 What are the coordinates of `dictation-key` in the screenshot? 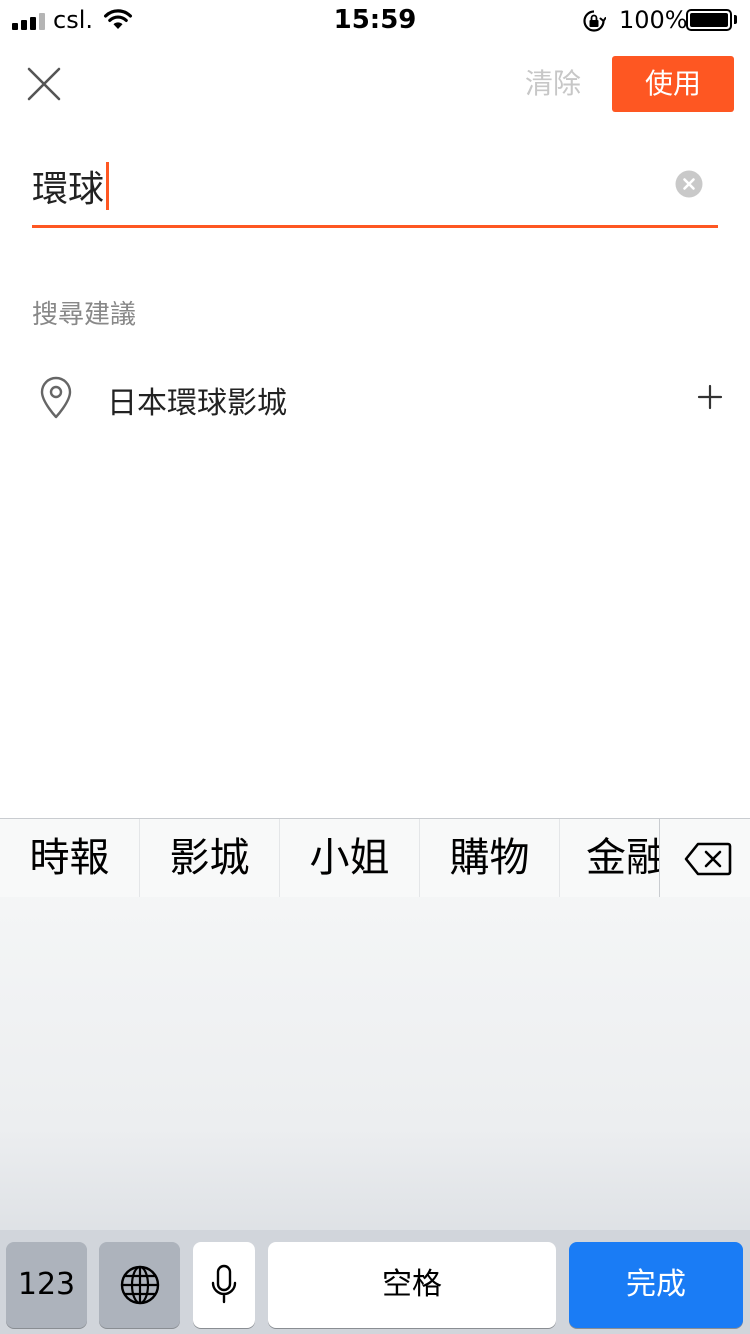 It's located at (224, 1285).